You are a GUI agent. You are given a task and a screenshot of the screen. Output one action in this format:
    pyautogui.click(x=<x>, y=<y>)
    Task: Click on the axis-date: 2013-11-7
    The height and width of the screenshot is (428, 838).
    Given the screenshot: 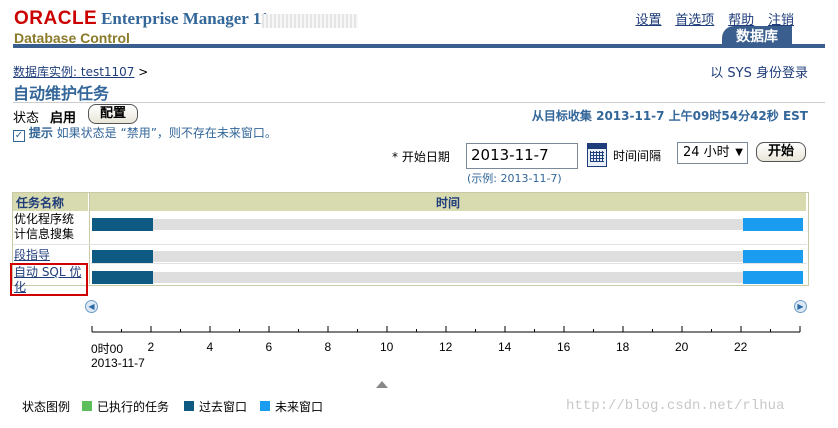 What is the action you would take?
    pyautogui.click(x=118, y=363)
    